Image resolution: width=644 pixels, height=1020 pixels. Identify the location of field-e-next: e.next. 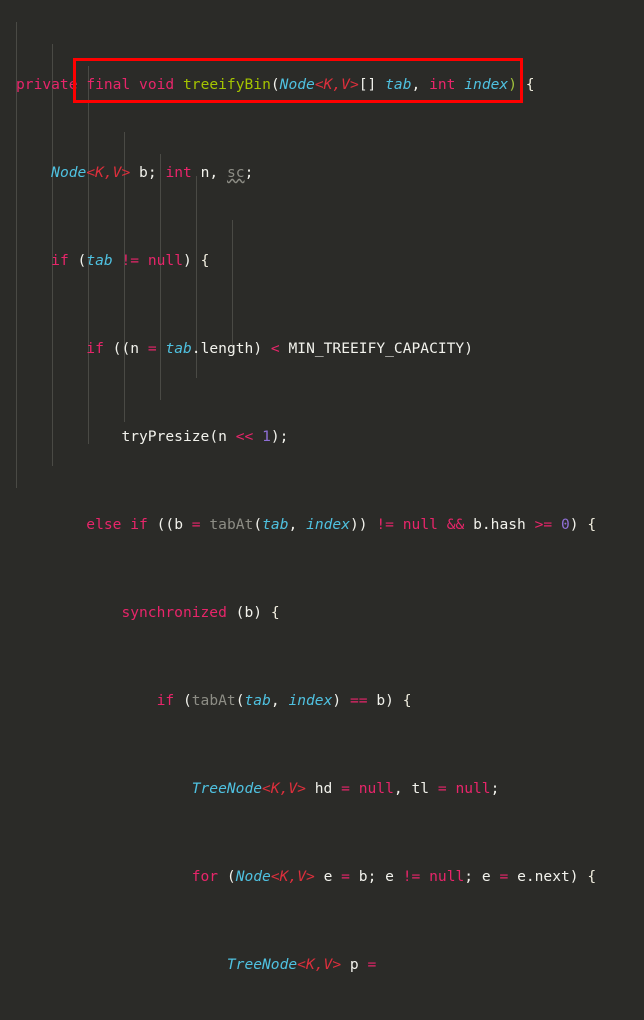
(543, 876).